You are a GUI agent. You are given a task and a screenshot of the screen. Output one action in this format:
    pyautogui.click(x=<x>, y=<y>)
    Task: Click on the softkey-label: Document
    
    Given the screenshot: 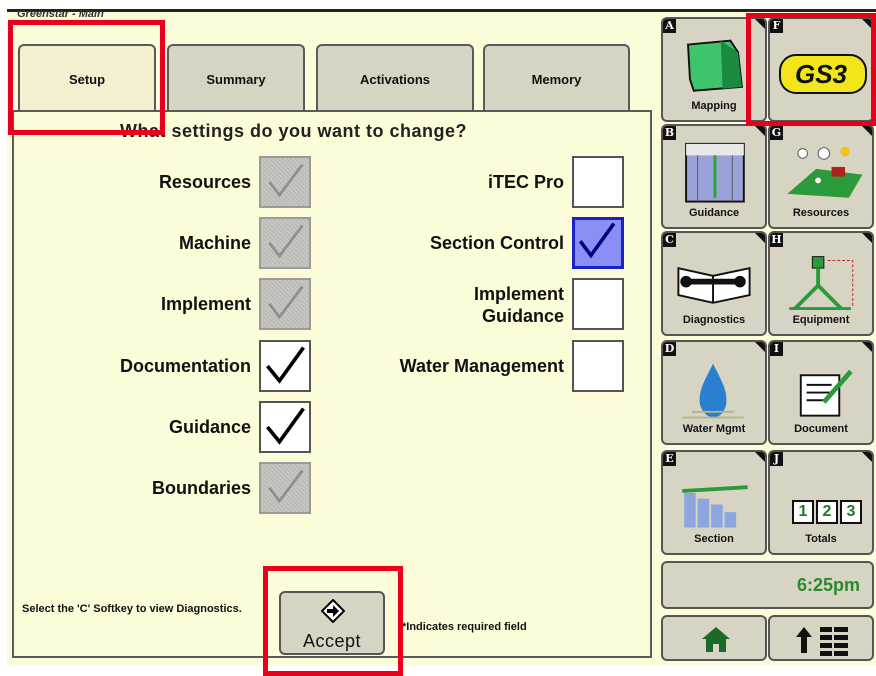 What is the action you would take?
    pyautogui.click(x=821, y=429)
    